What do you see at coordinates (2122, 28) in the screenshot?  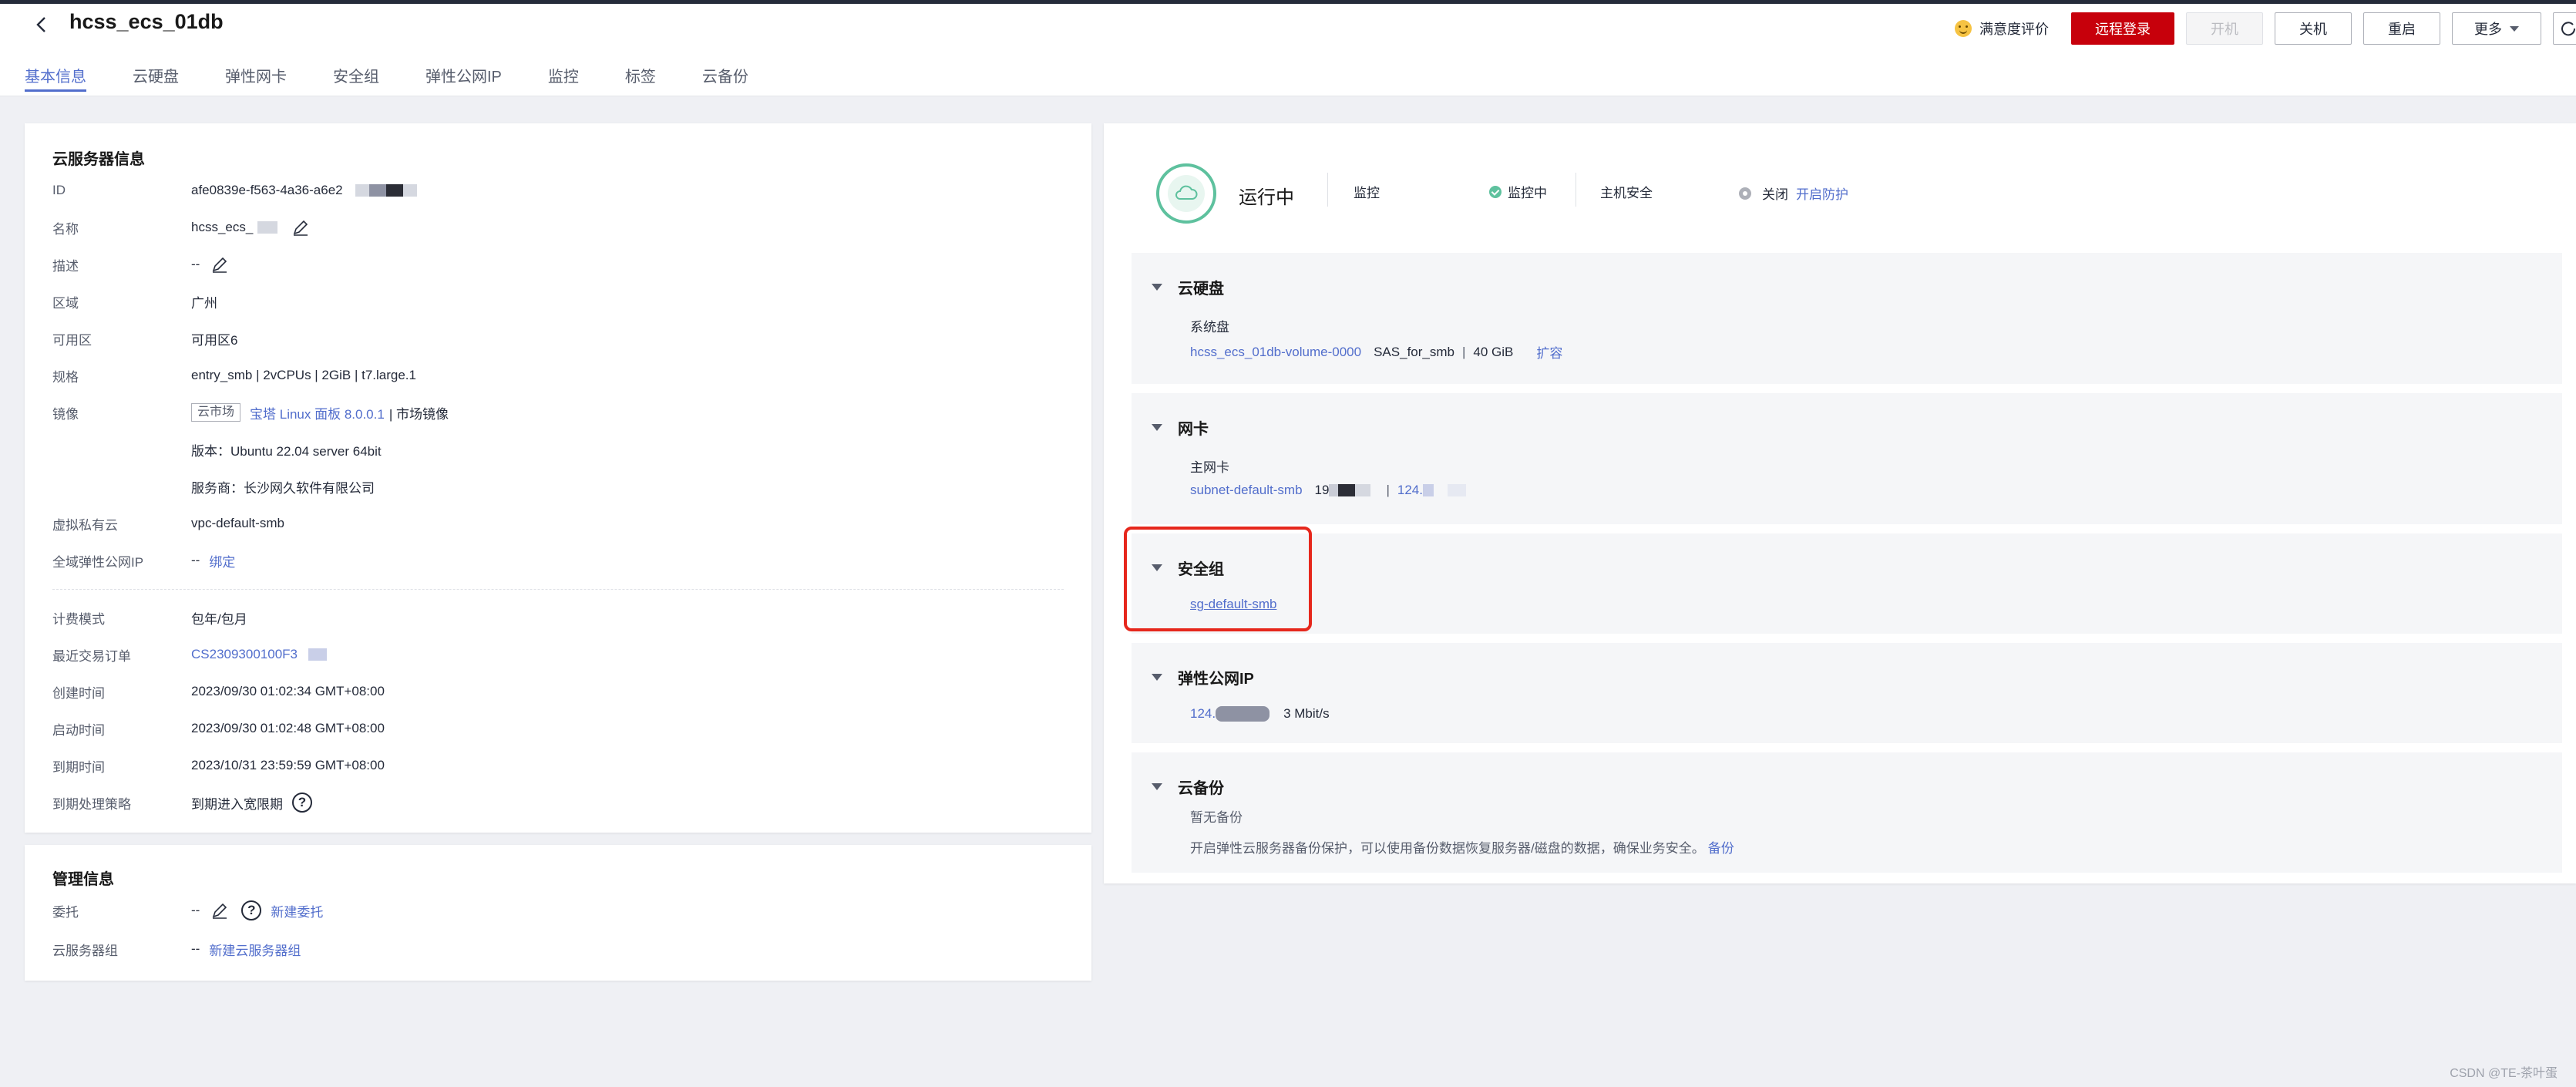 I see `remote-login-button: 远程登录` at bounding box center [2122, 28].